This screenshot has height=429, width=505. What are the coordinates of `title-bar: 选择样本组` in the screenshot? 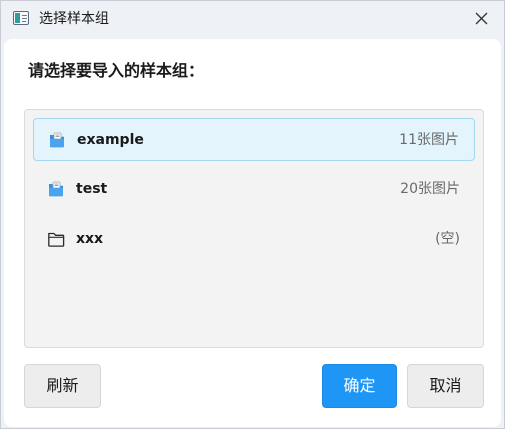 It's located at (252, 19).